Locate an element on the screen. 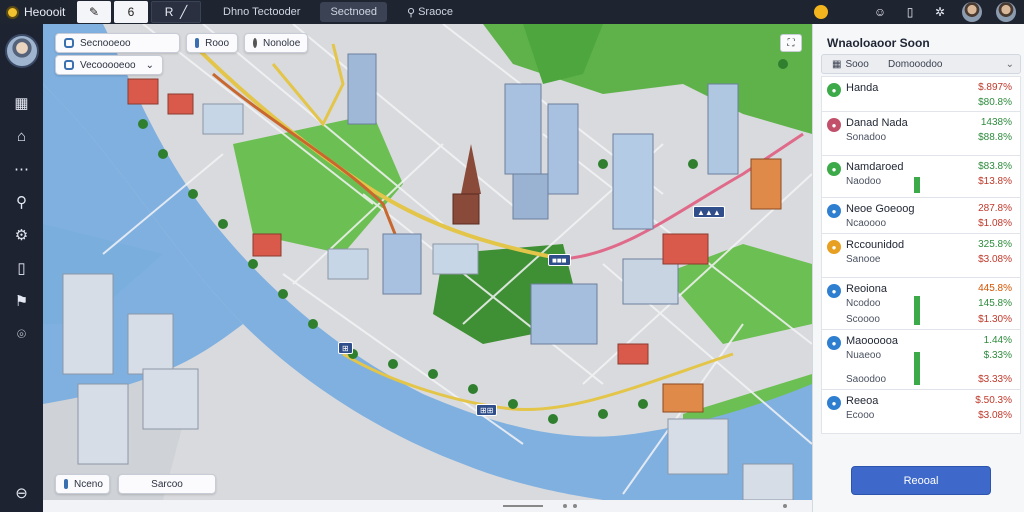  item-sub: Ecooo is located at coordinates (860, 415).